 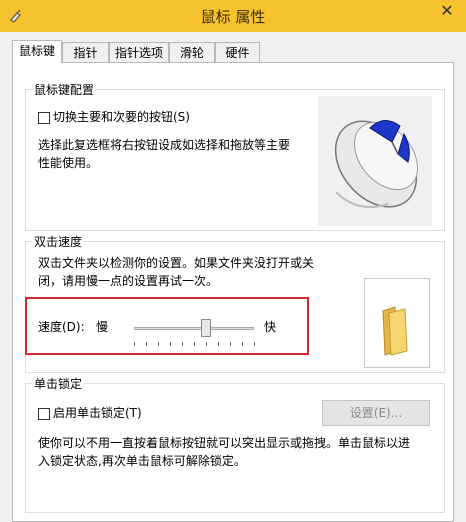 I want to click on tab-hardware: 硬件, so click(x=237, y=52).